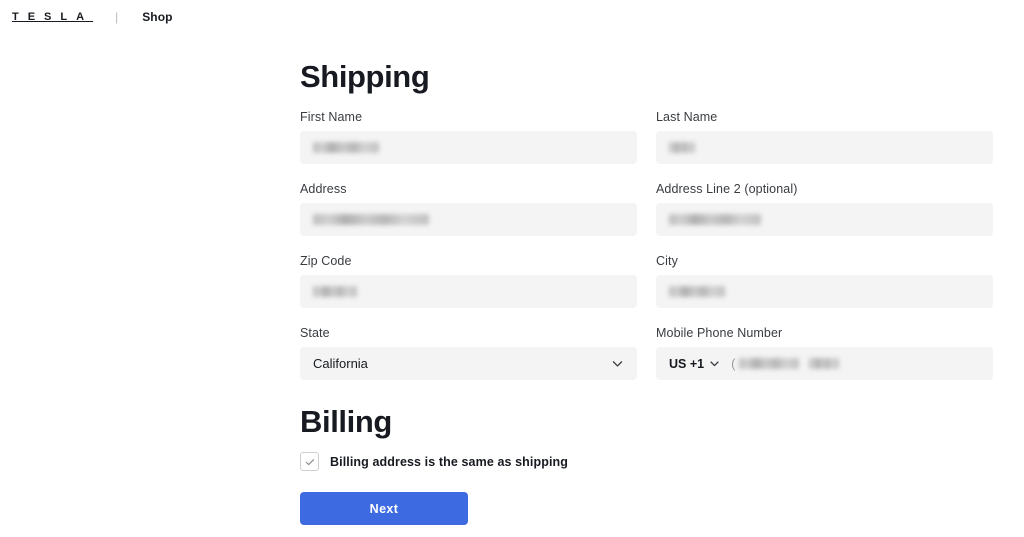 This screenshot has height=537, width=1024. What do you see at coordinates (323, 189) in the screenshot?
I see `address-label: Address` at bounding box center [323, 189].